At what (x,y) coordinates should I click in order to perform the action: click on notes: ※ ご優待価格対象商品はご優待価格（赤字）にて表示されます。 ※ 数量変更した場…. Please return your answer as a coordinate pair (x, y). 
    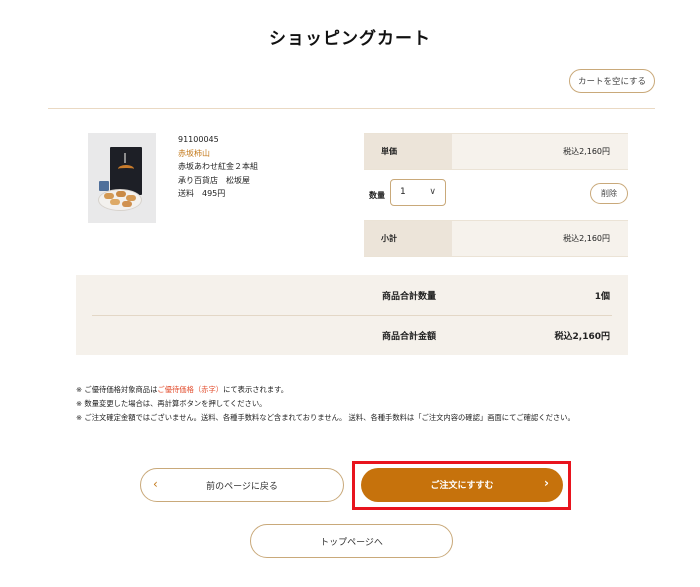
    Looking at the image, I should click on (325, 404).